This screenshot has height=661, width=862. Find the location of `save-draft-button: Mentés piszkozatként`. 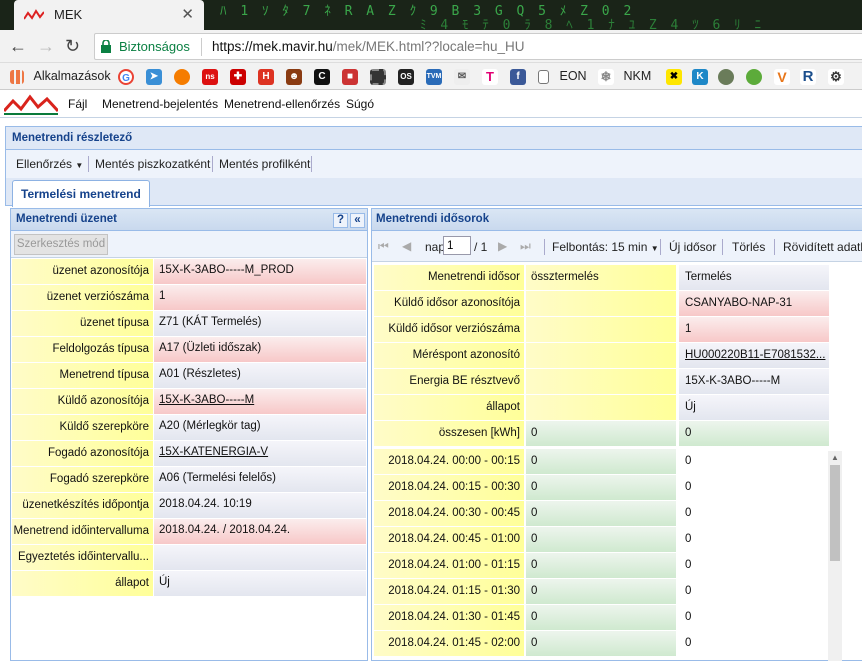

save-draft-button: Mentés piszkozatként is located at coordinates (152, 164).